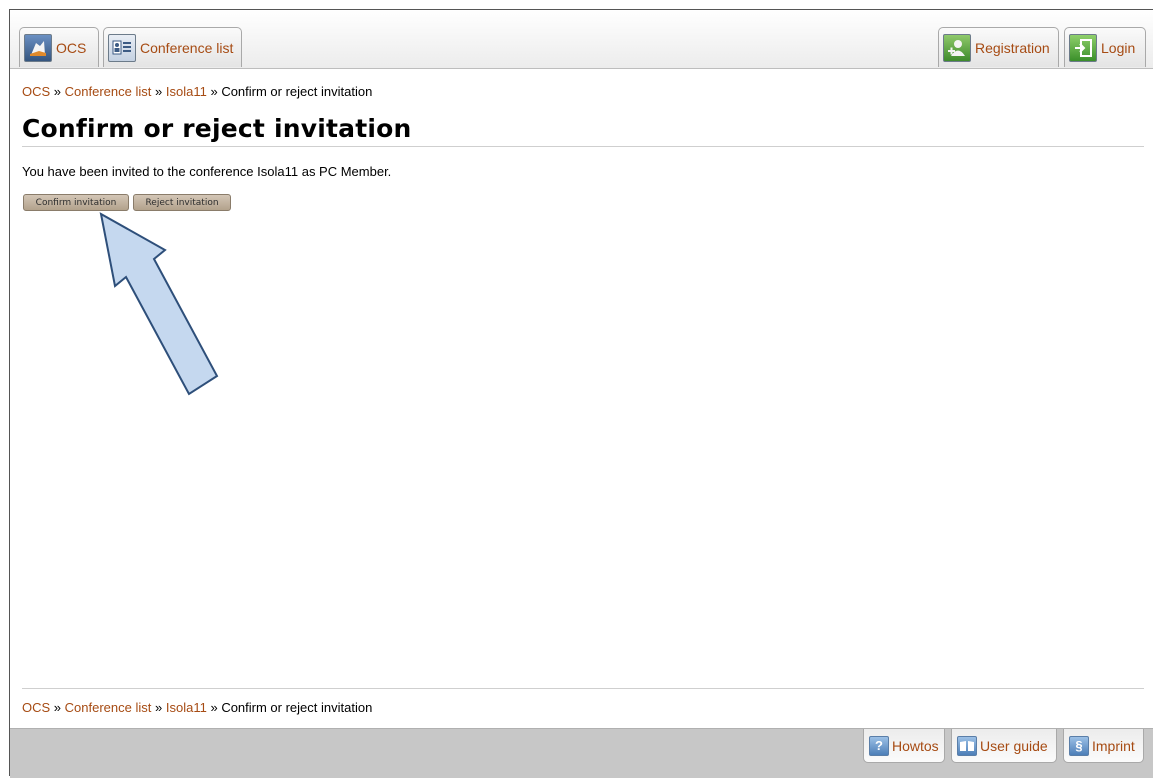  Describe the element at coordinates (967, 745) in the screenshot. I see `book-icon` at that location.